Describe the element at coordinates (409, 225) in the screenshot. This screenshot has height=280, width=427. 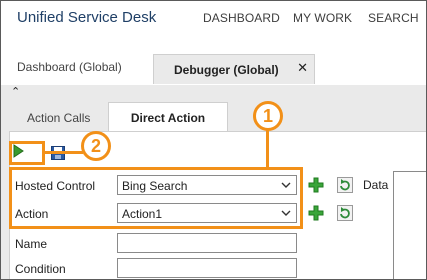
I see `data-textarea` at that location.